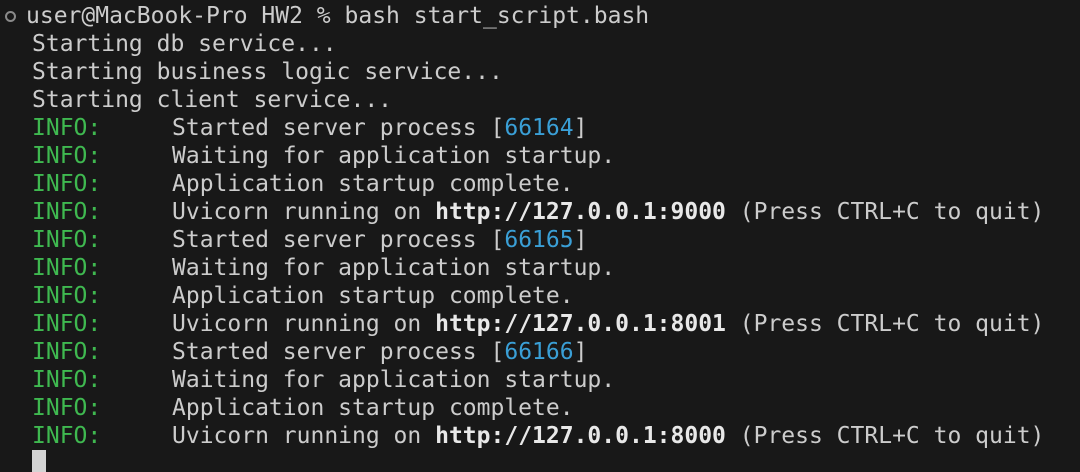  I want to click on log-line: INFO: Started server process [66166], so click(310, 352).